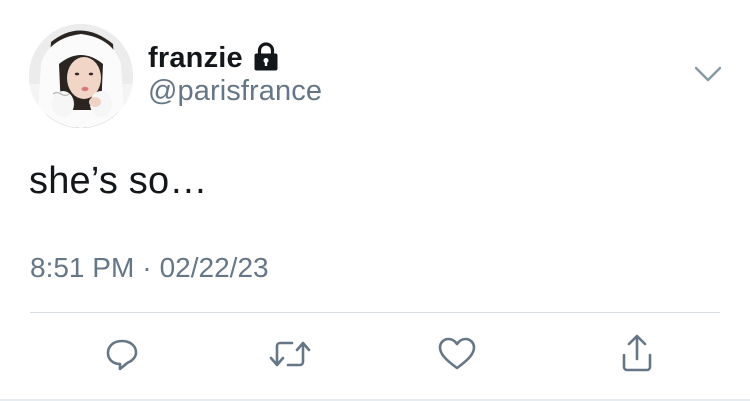 The image size is (750, 401). Describe the element at coordinates (195, 58) in the screenshot. I see `display-name: franzie` at that location.